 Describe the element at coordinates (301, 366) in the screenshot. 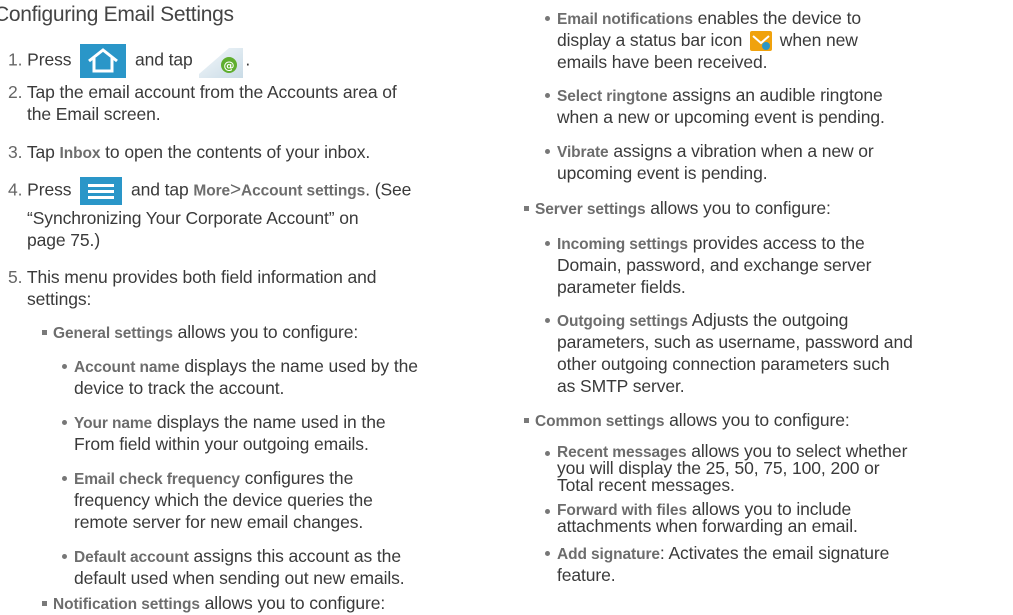

I see `item-text: displays the name used by the` at that location.